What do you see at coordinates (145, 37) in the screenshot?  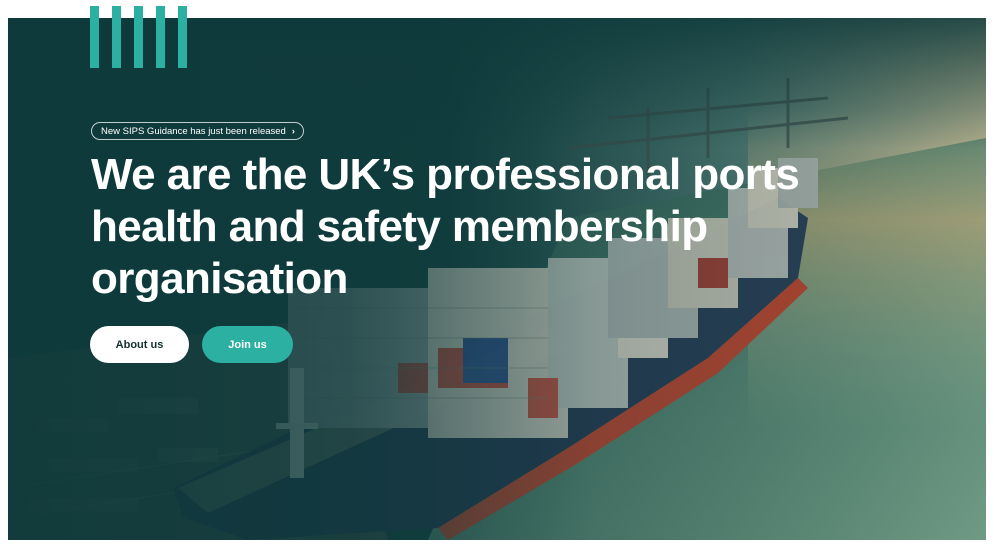 I see `site-logo` at bounding box center [145, 37].